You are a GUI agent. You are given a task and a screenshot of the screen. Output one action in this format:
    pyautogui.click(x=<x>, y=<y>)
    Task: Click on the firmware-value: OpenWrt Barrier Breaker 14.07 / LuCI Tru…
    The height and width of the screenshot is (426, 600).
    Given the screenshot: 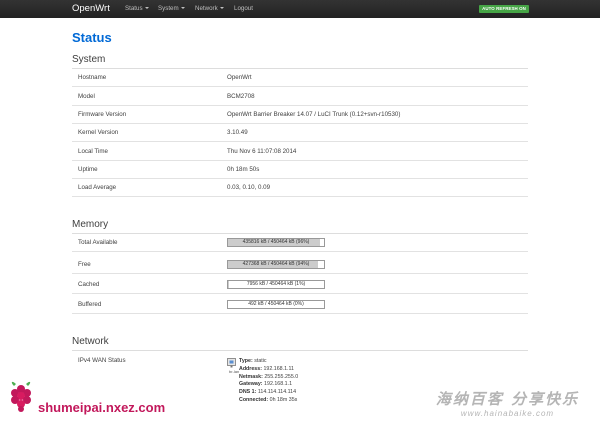 What is the action you would take?
    pyautogui.click(x=314, y=114)
    